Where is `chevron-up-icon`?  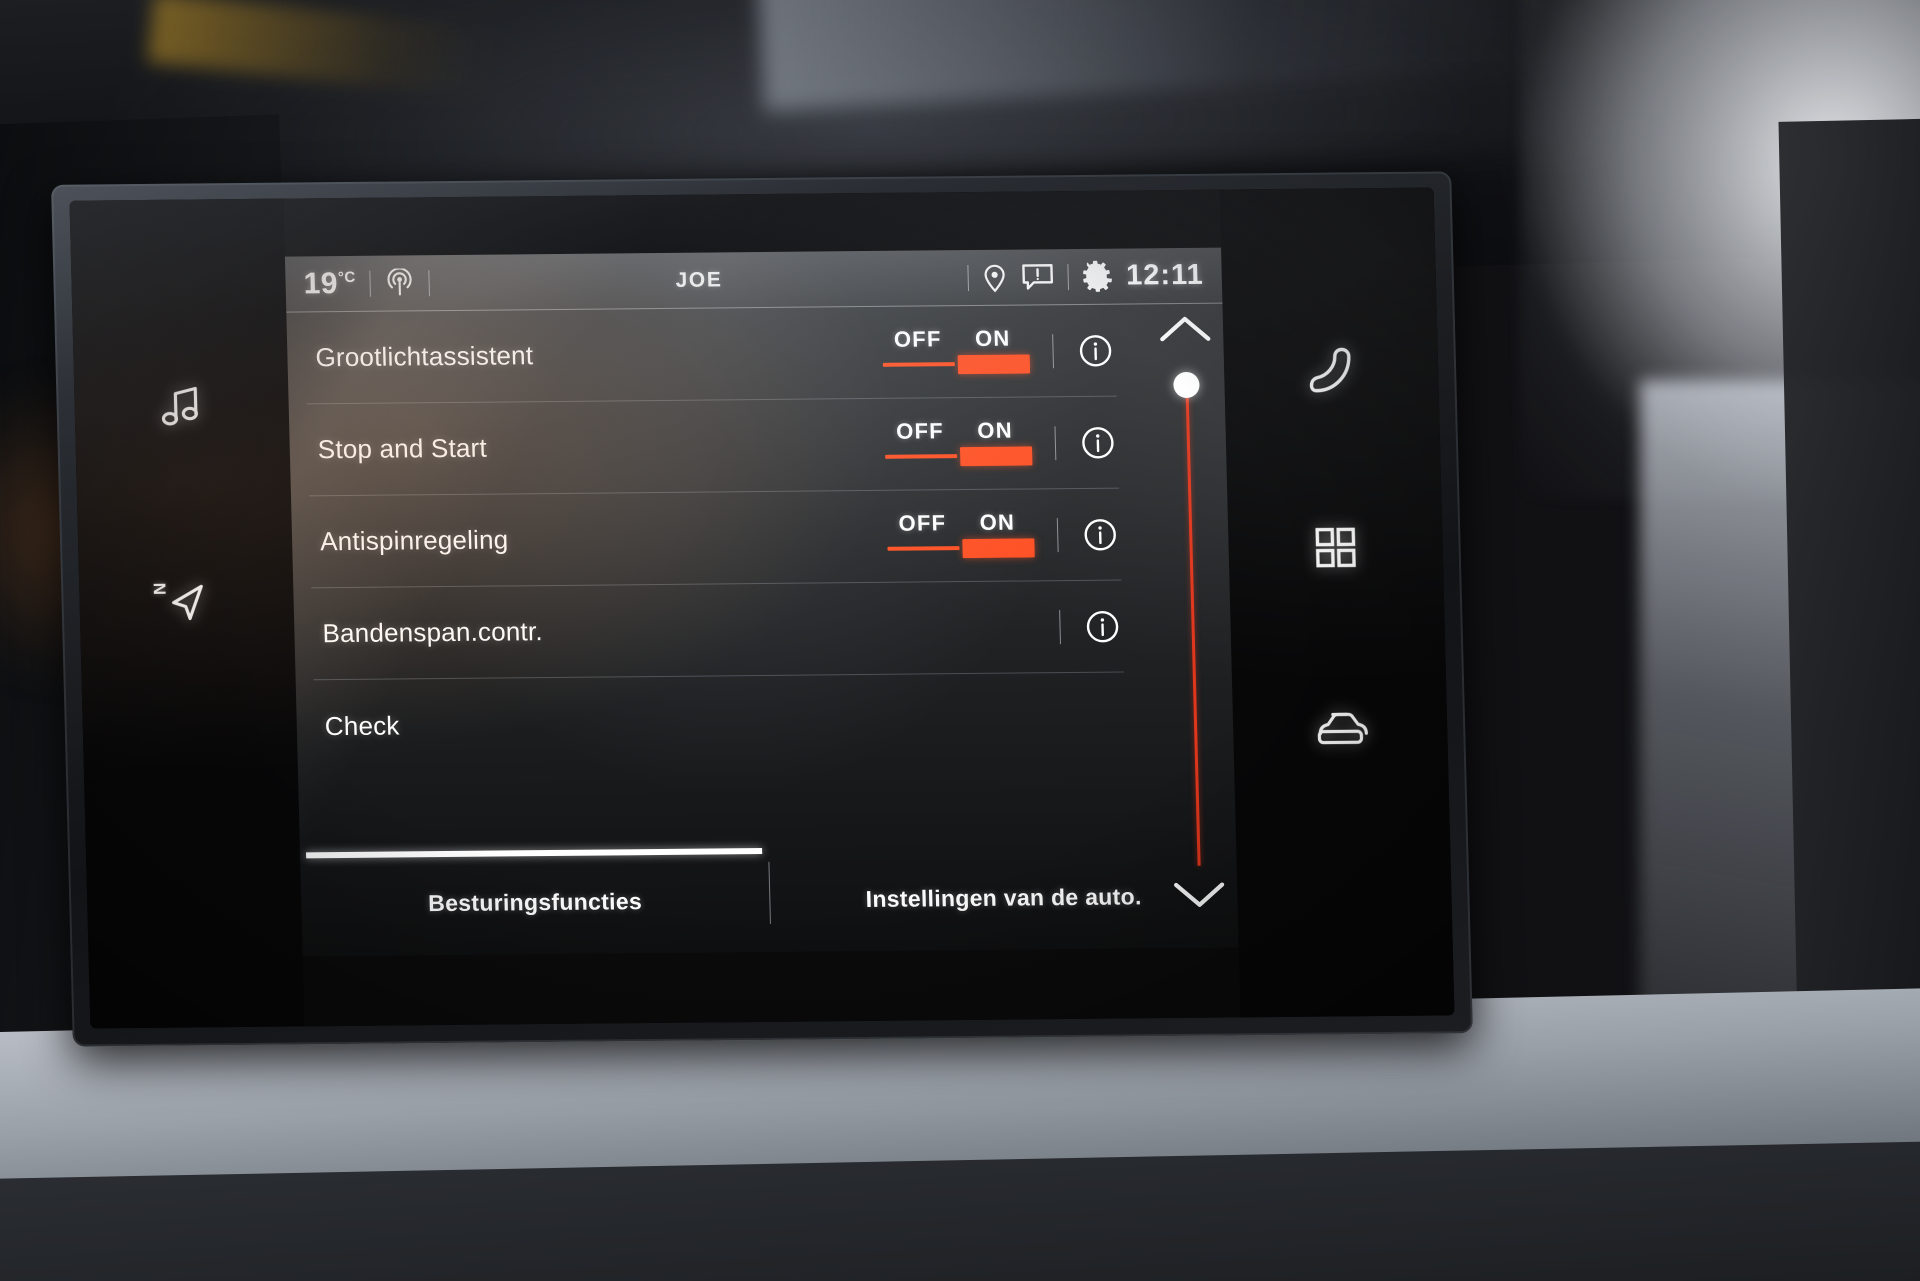 chevron-up-icon is located at coordinates (1185, 329).